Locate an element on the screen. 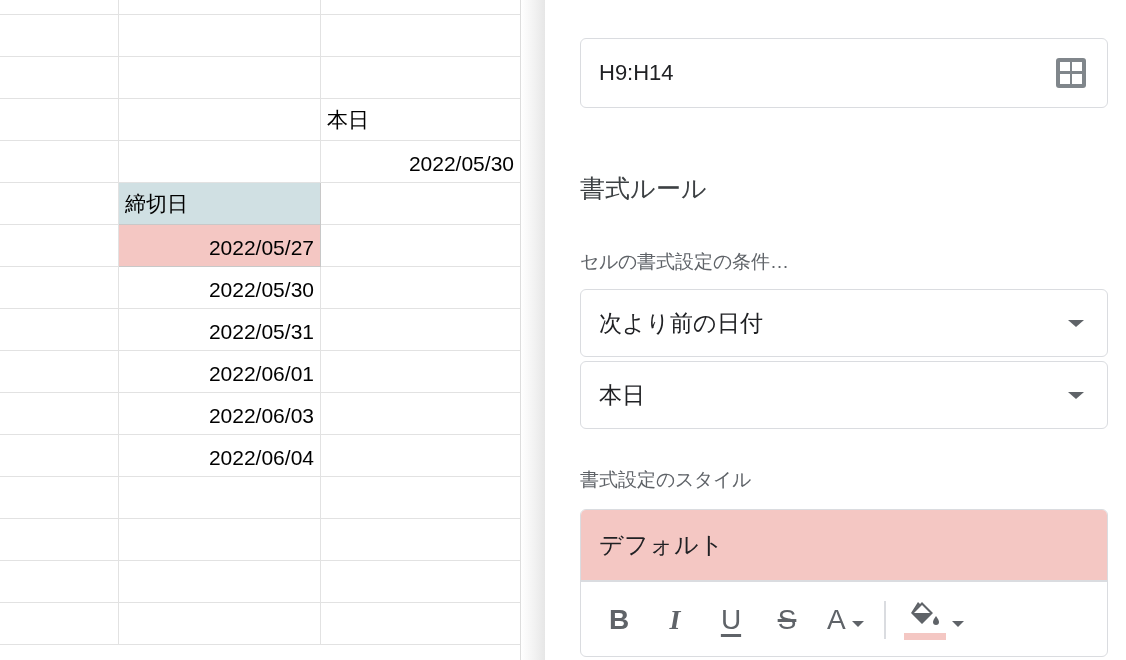  grid-icon is located at coordinates (1071, 73).